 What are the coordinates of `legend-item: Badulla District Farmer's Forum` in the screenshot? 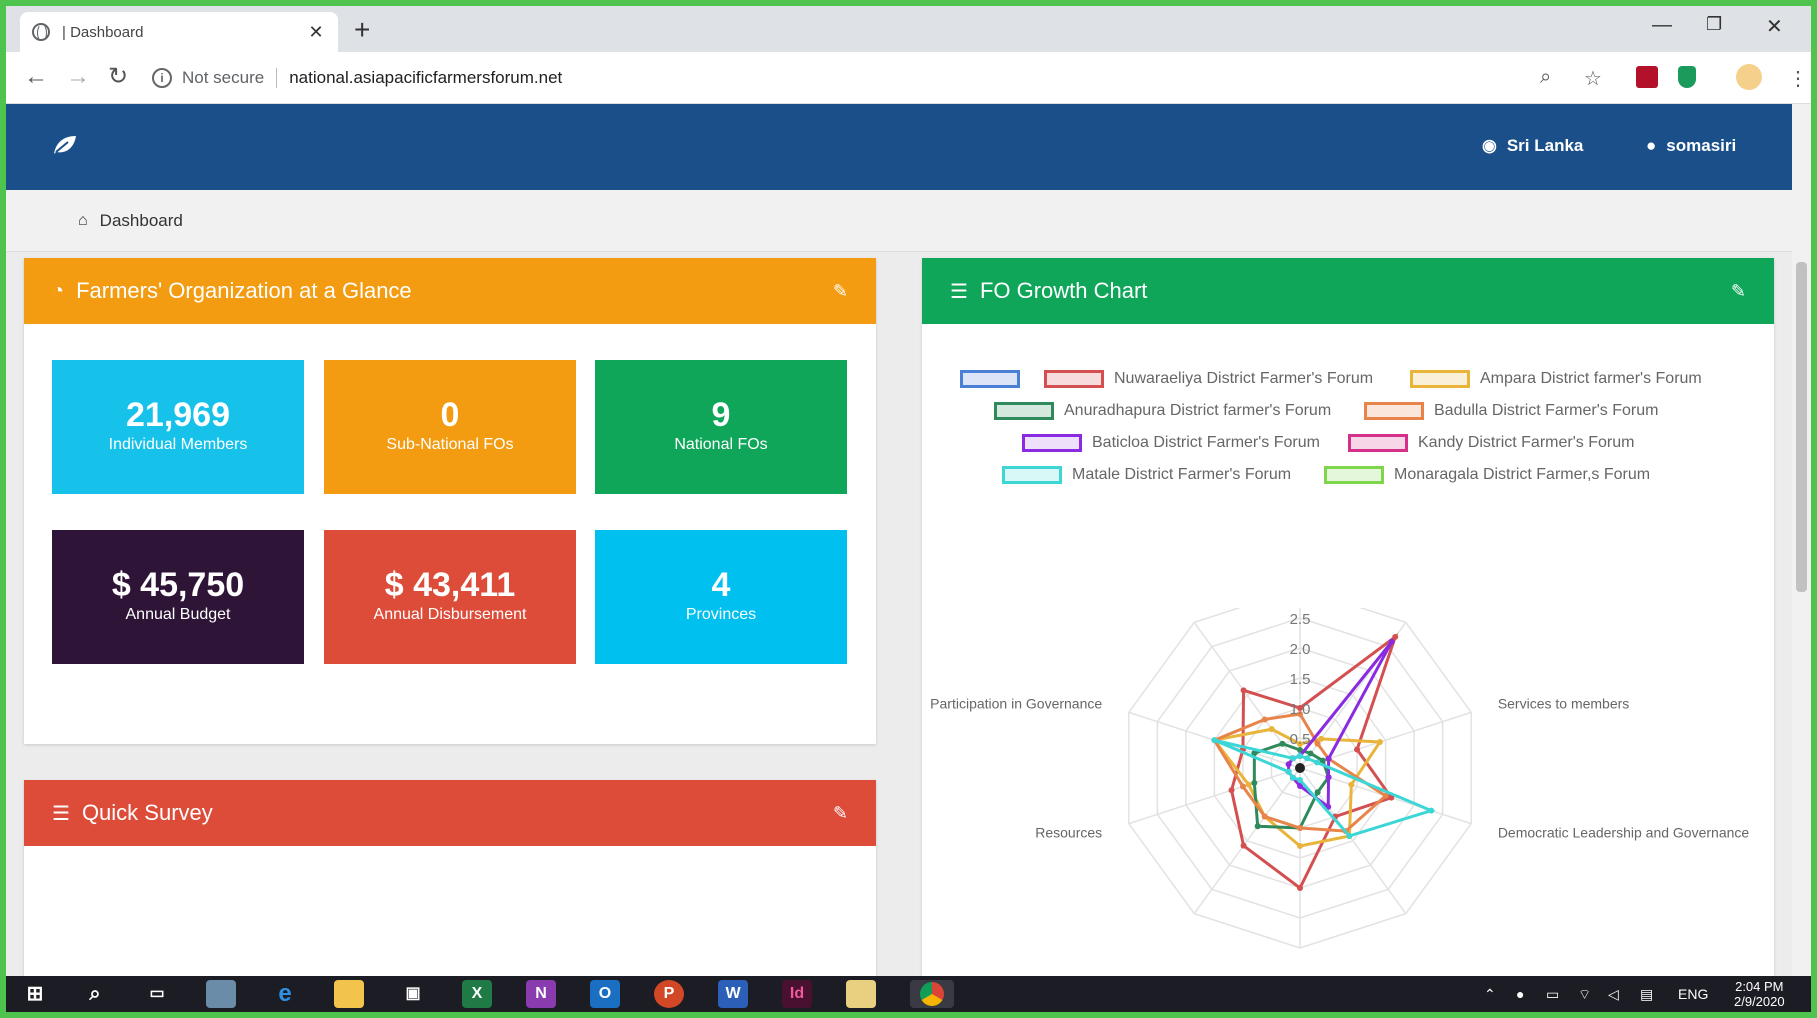 It's located at (1511, 411).